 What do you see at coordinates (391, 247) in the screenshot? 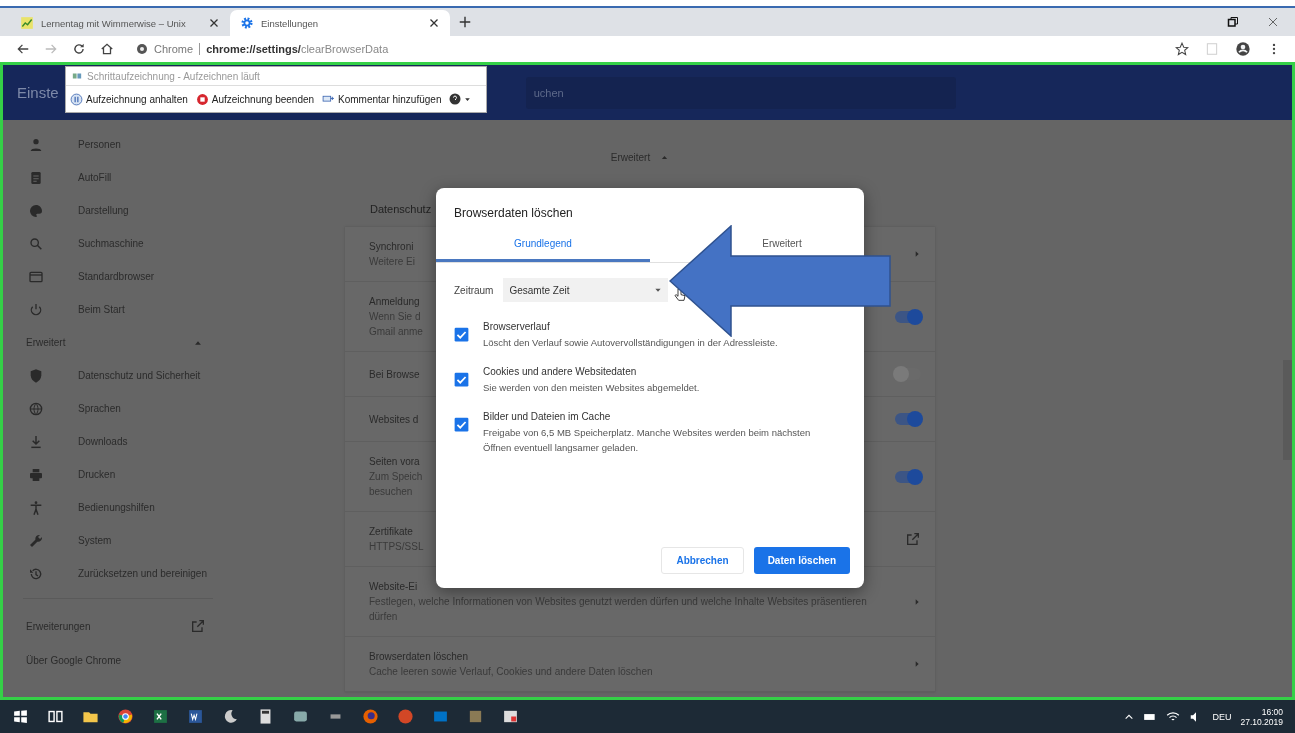
I see `row-title: Synchroni` at bounding box center [391, 247].